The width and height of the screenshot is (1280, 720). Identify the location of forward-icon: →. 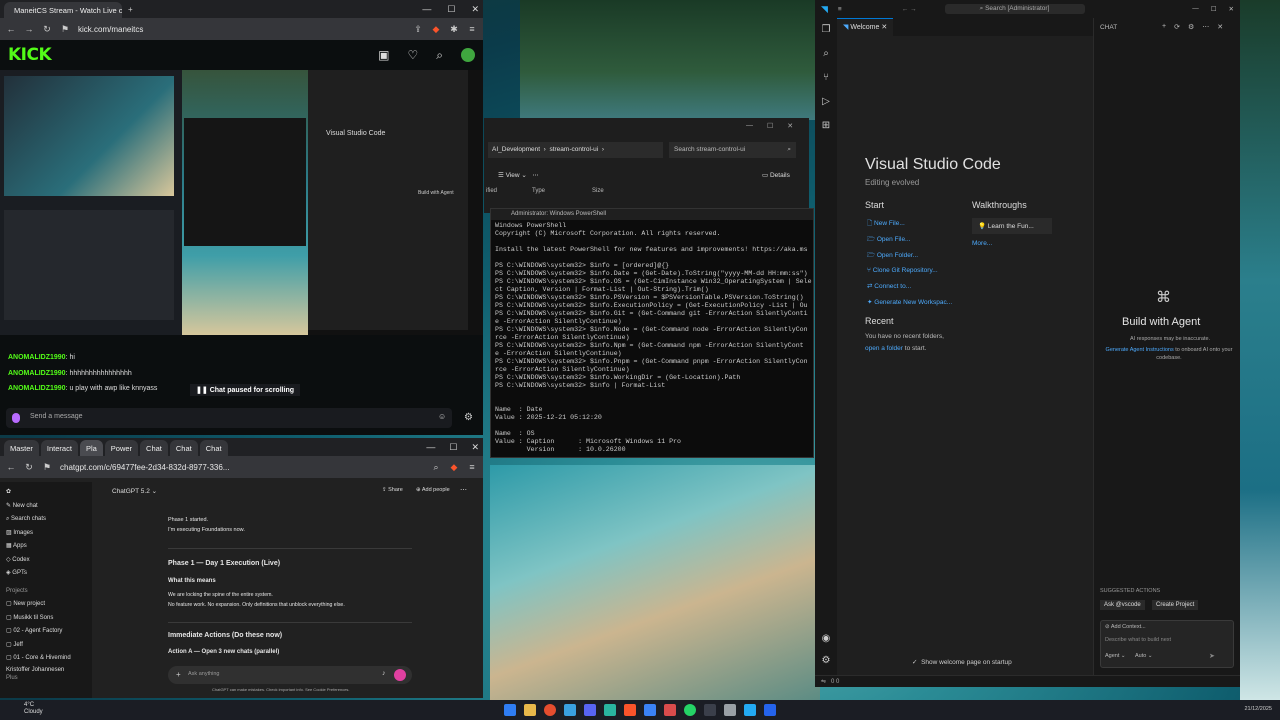
(29, 29).